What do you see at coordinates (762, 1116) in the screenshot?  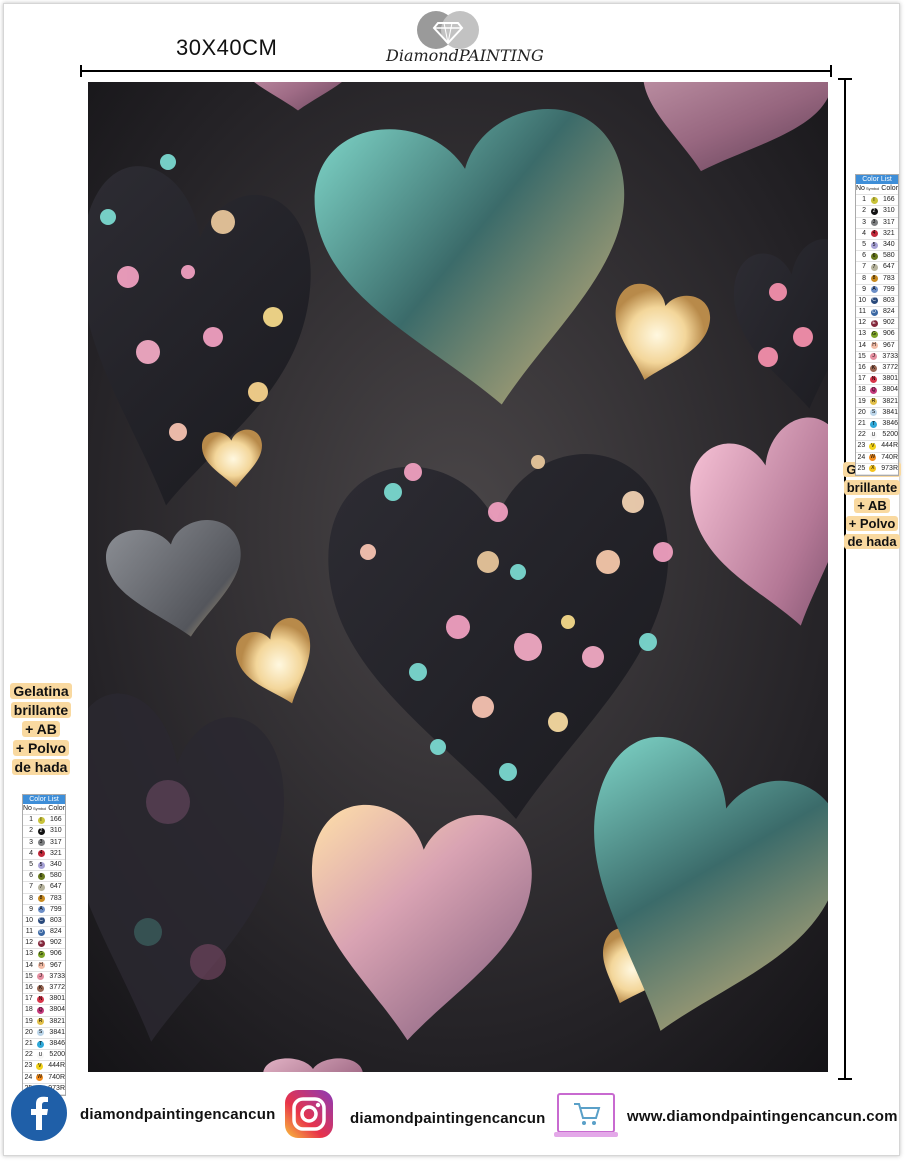 I see `website-link: www.diamondpaintingencancun.com` at bounding box center [762, 1116].